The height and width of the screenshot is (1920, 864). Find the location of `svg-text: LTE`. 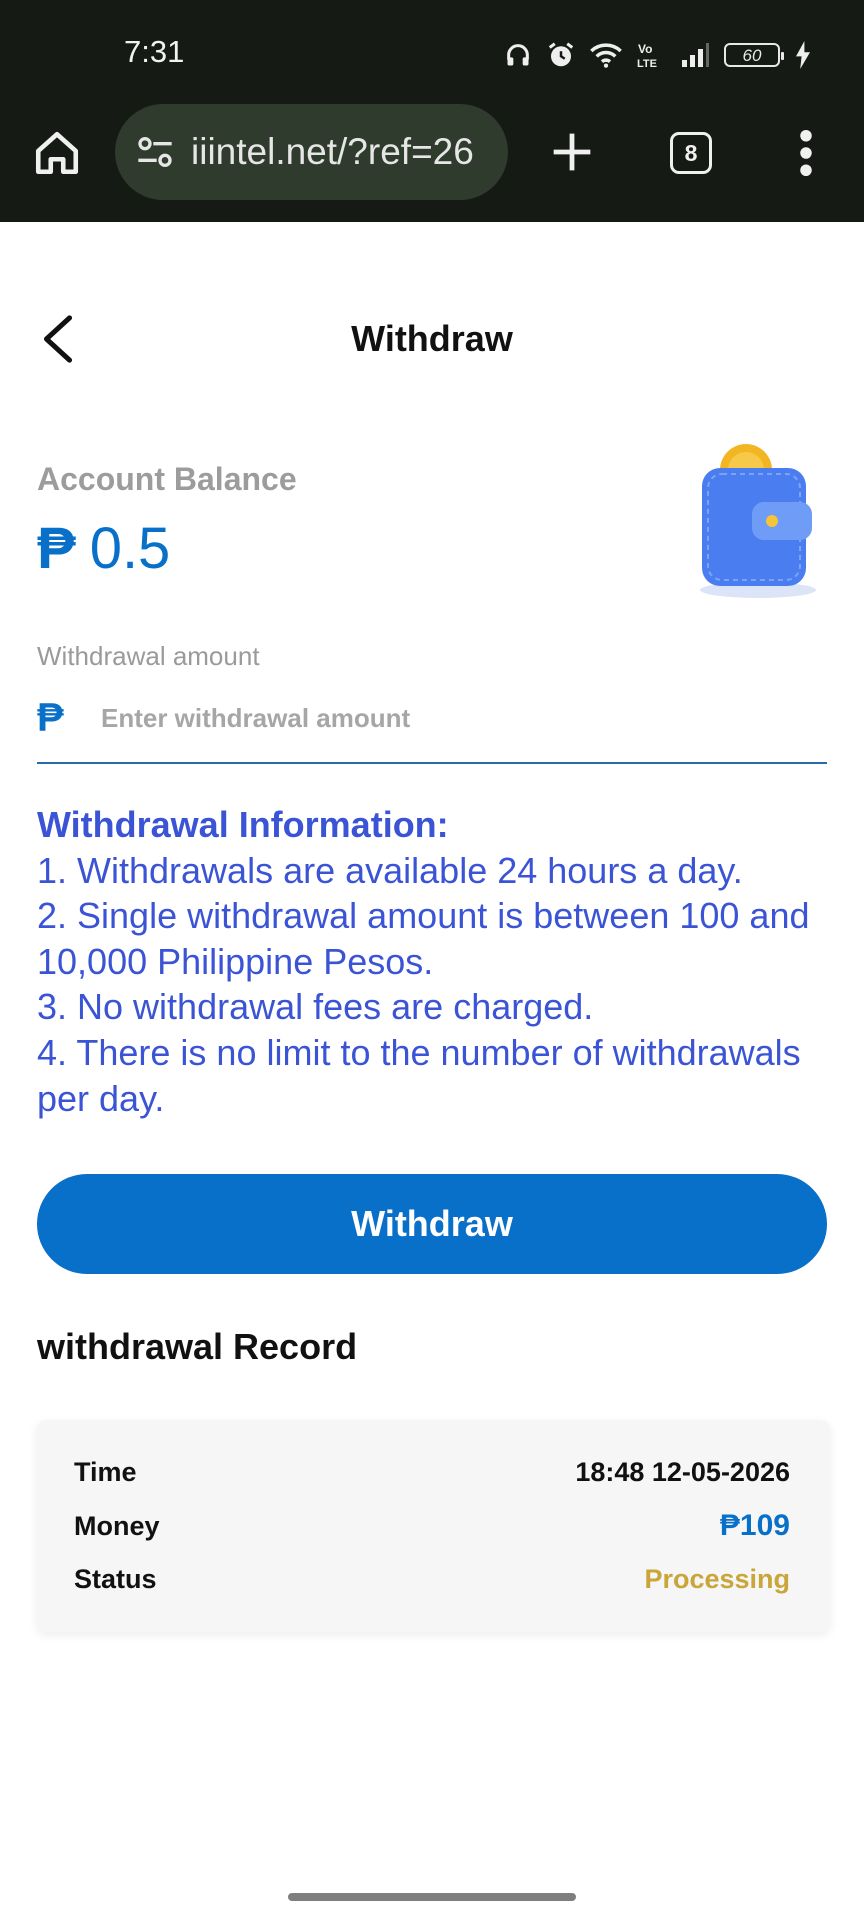

svg-text: LTE is located at coordinates (647, 64).